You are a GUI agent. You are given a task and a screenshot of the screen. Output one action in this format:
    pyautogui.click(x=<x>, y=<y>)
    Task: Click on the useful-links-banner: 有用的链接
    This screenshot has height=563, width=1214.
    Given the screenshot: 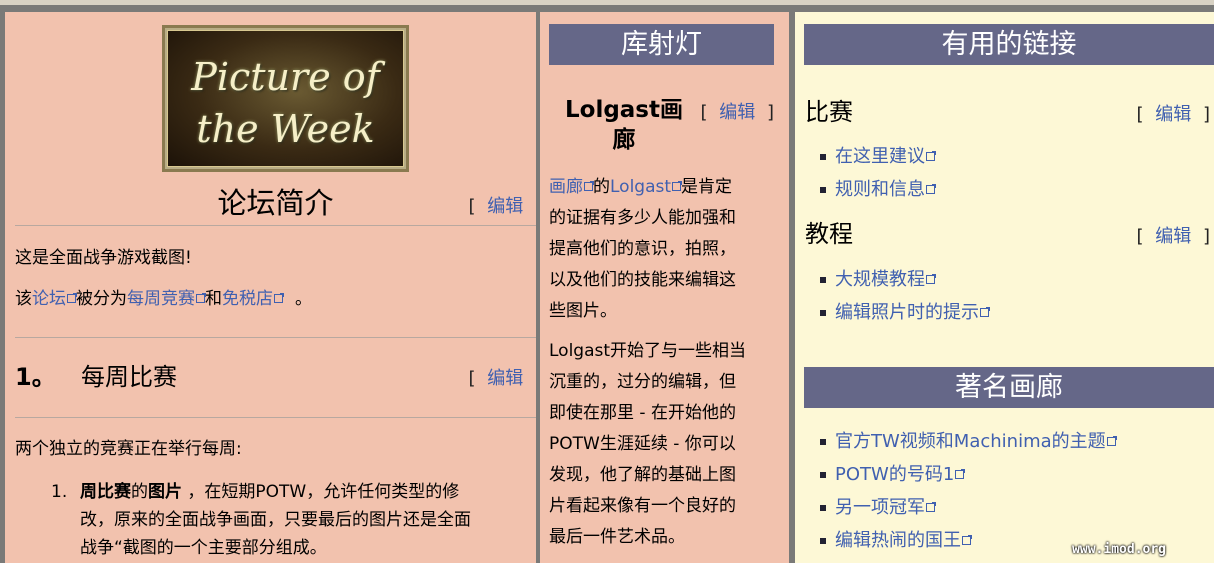 What is the action you would take?
    pyautogui.click(x=1009, y=44)
    